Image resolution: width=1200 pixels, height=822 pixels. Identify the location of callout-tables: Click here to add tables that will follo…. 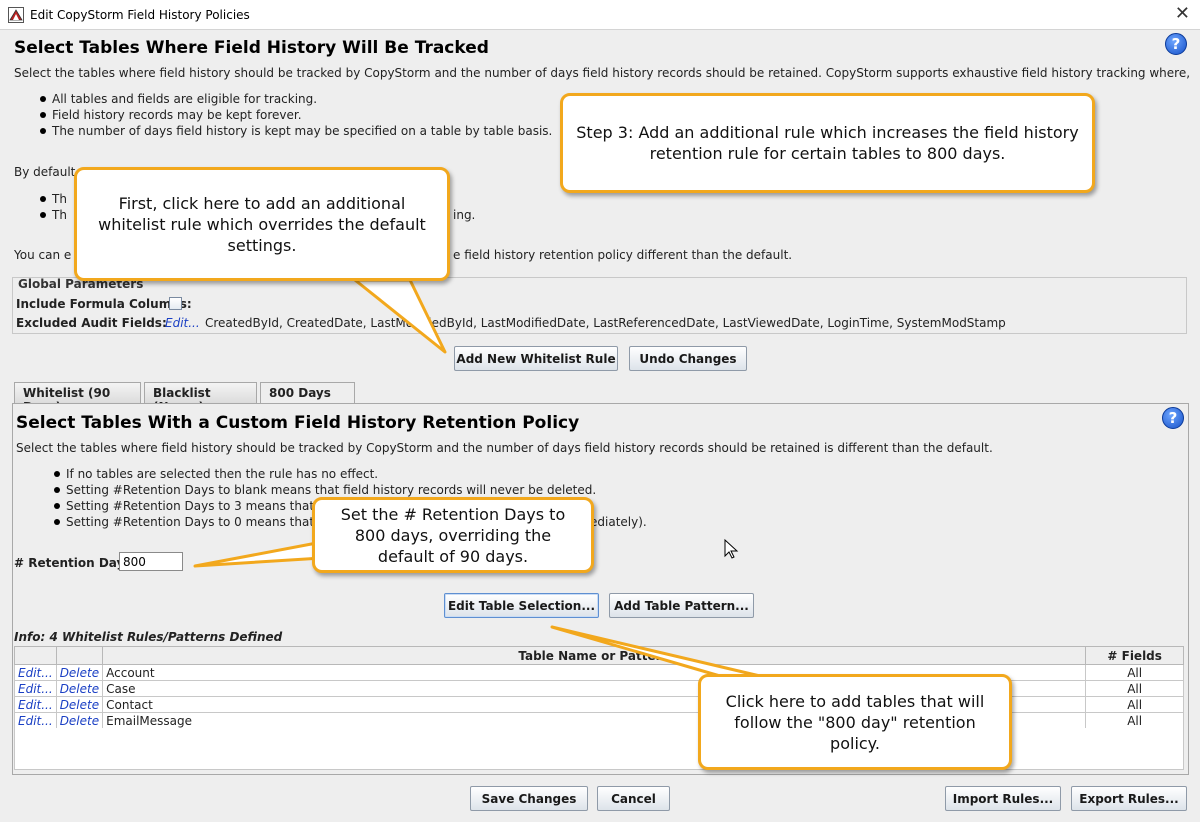
(855, 722).